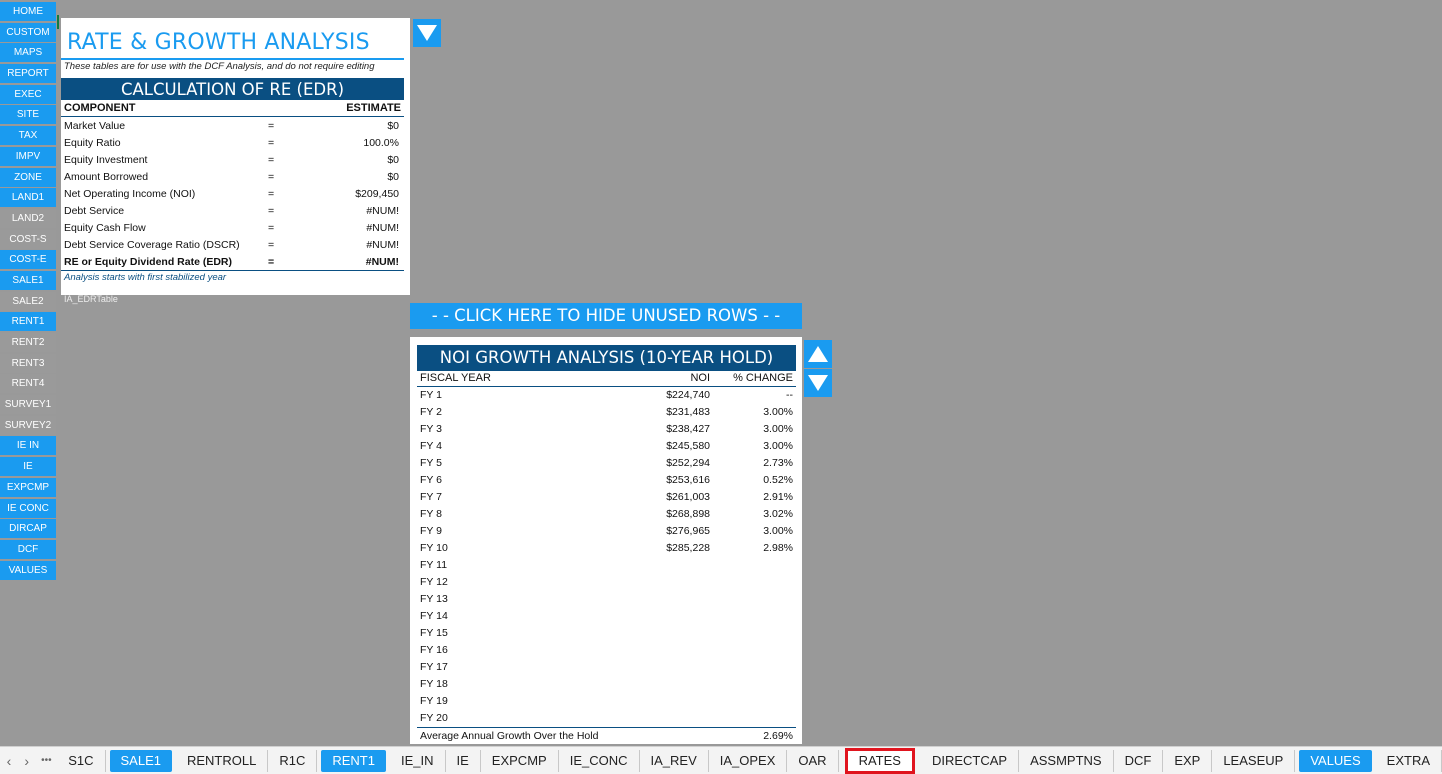  Describe the element at coordinates (520, 760) in the screenshot. I see `tab-expcmp: EXPCMP` at that location.